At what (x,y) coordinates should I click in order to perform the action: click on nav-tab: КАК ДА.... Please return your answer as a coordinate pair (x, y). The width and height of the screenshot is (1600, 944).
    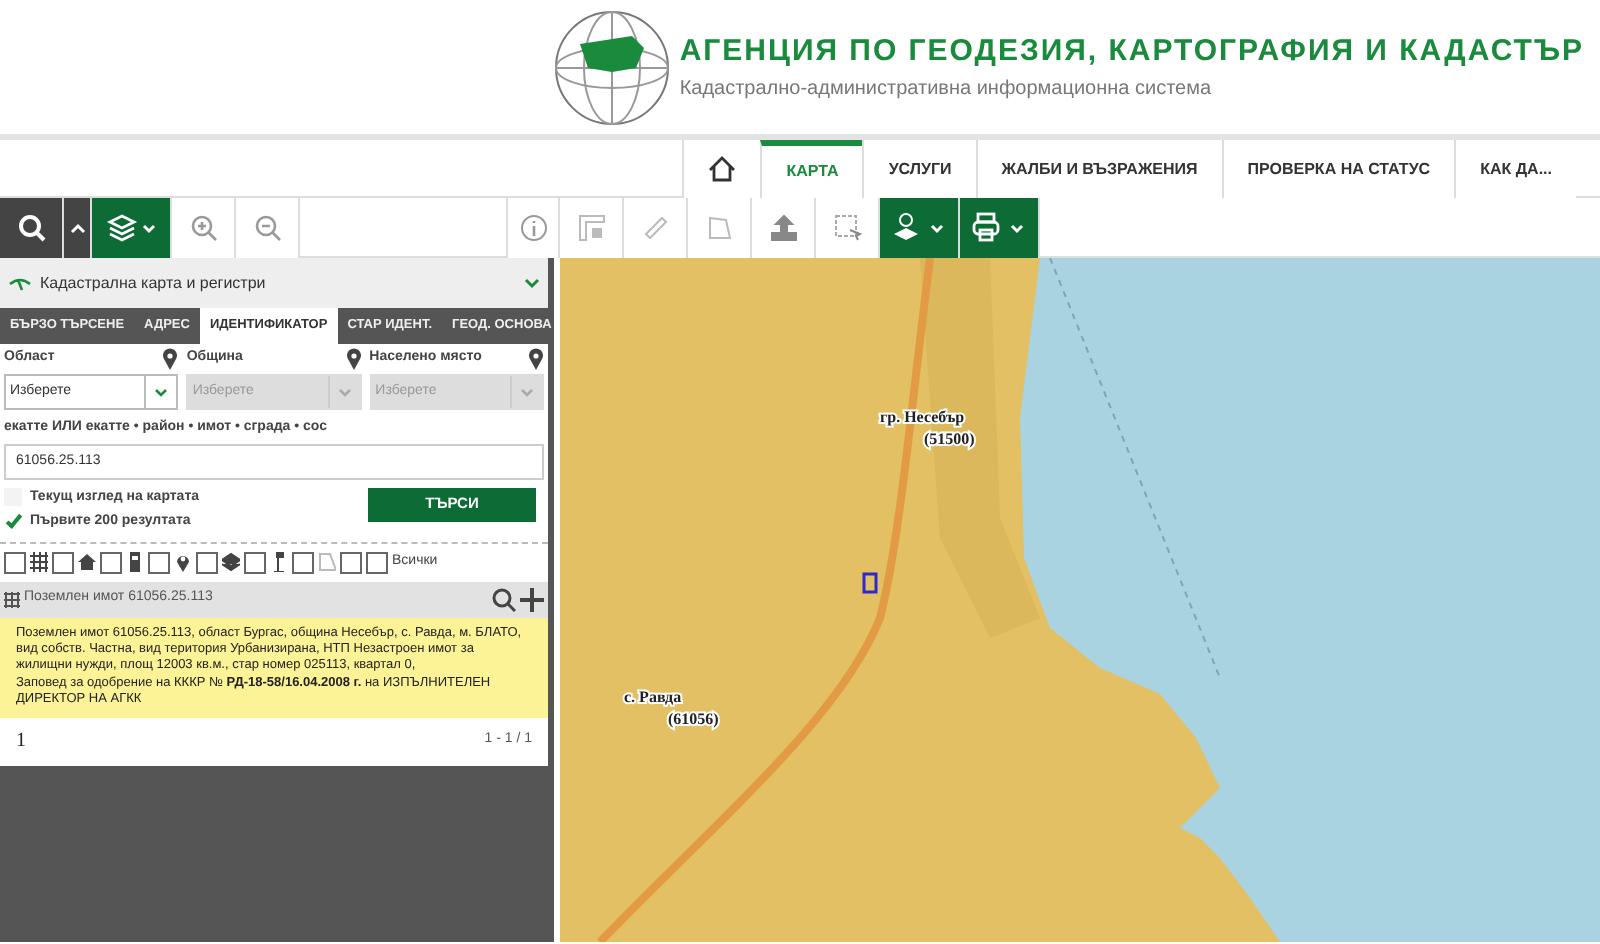
    Looking at the image, I should click on (1515, 169).